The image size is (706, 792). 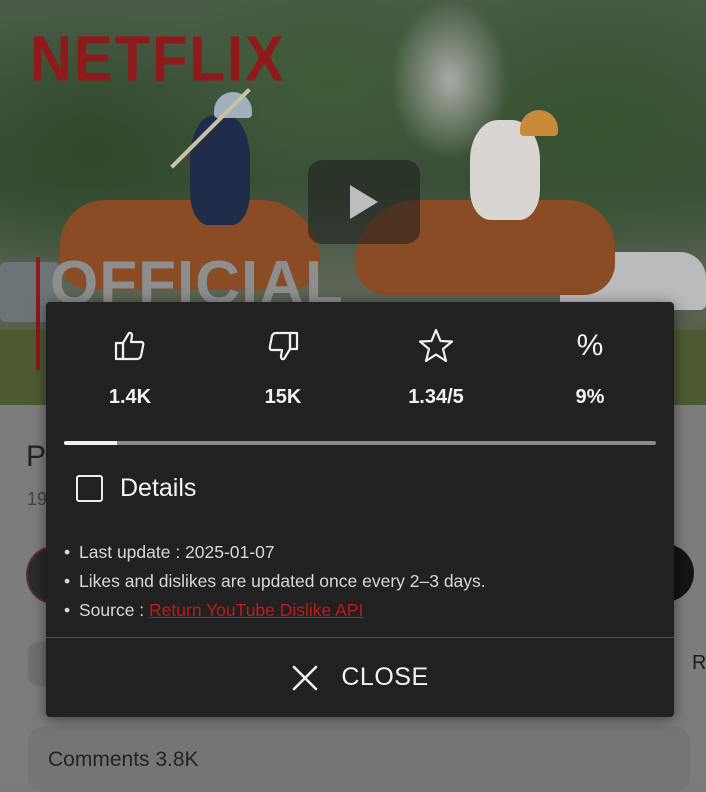 What do you see at coordinates (385, 677) in the screenshot?
I see `close-label: CLOSE` at bounding box center [385, 677].